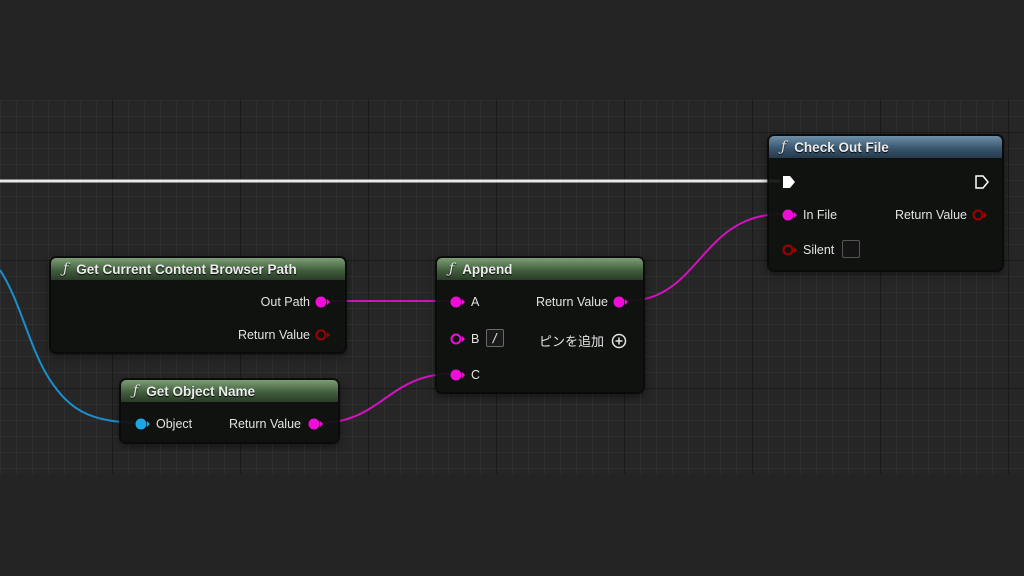 This screenshot has height=576, width=1024. I want to click on bool-pin-silent, so click(789, 250).